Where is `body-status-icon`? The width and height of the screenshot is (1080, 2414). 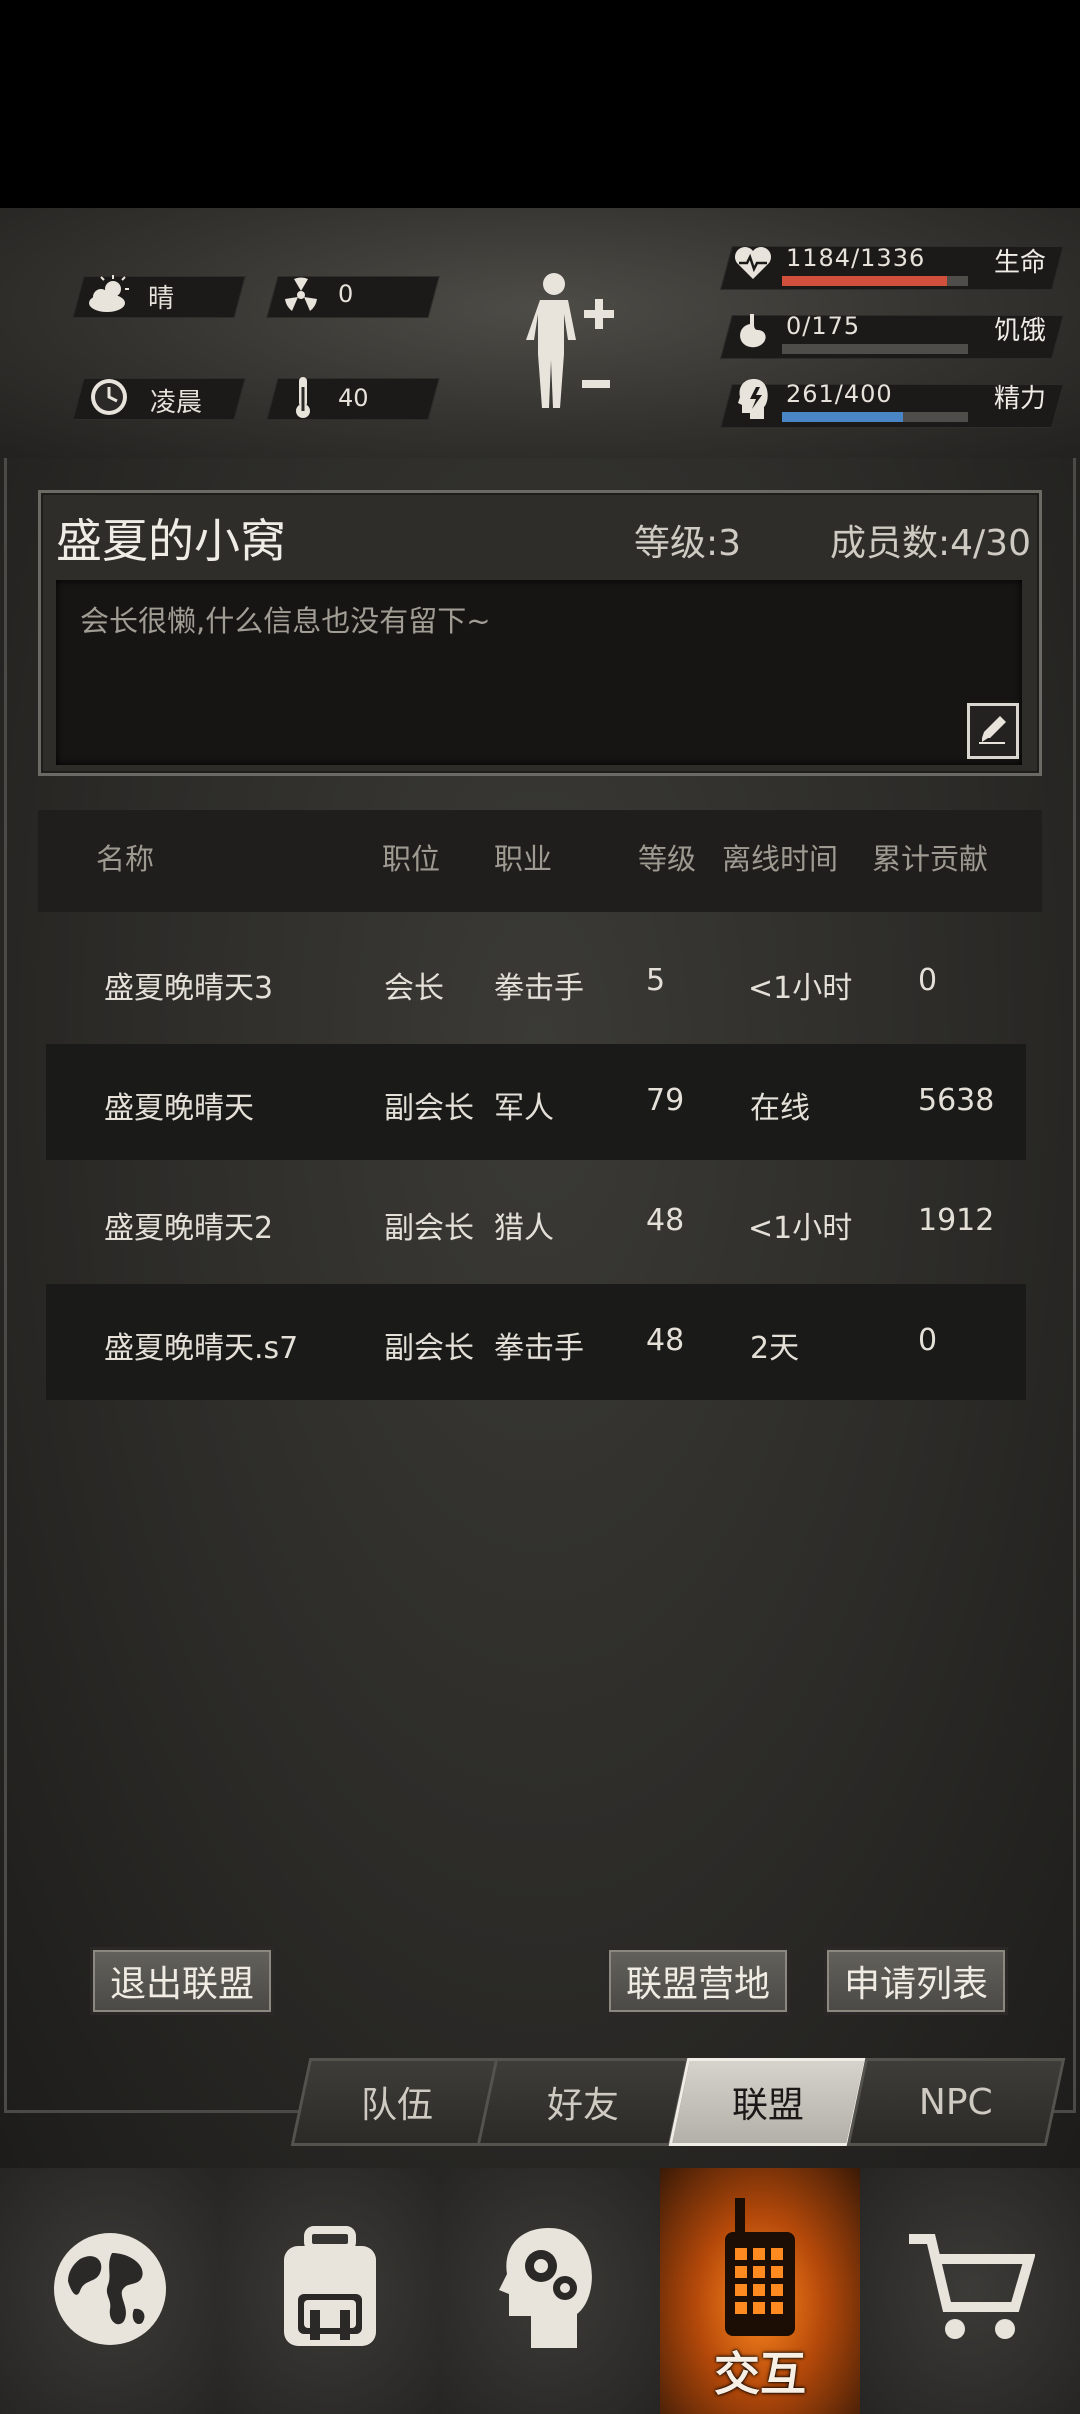
body-status-icon is located at coordinates (573, 350).